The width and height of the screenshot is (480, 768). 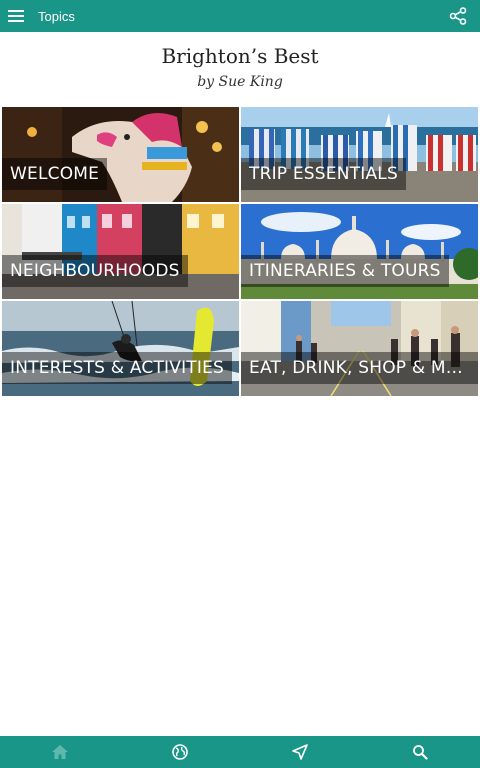 What do you see at coordinates (120, 154) in the screenshot?
I see `topic-tile-welcome: WELCOME` at bounding box center [120, 154].